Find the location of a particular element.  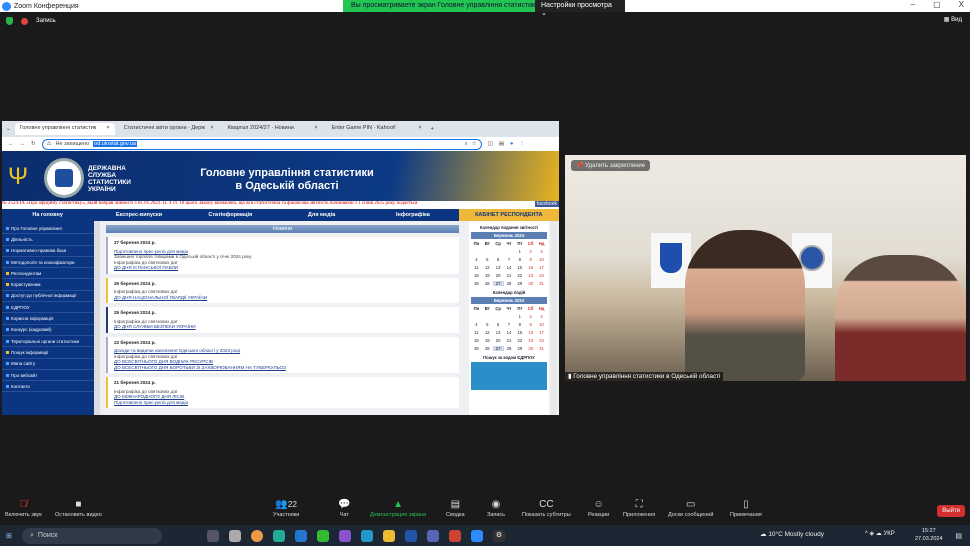

browser-tab: Квартал 2024/27 · Новини × is located at coordinates (273, 129).